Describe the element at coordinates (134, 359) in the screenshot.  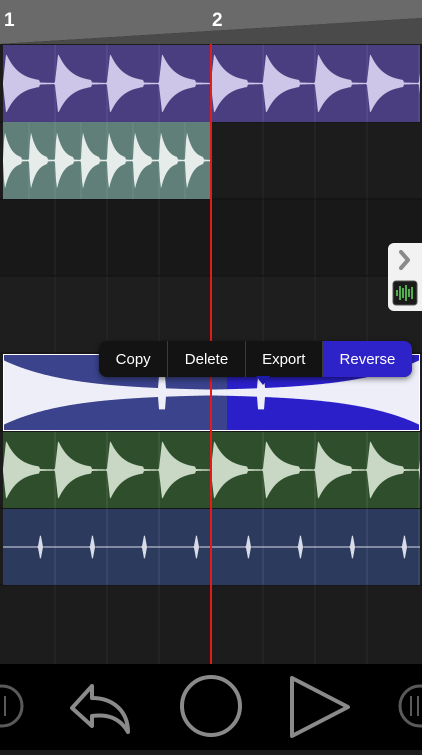
I see `copy-menu-item: Copy` at that location.